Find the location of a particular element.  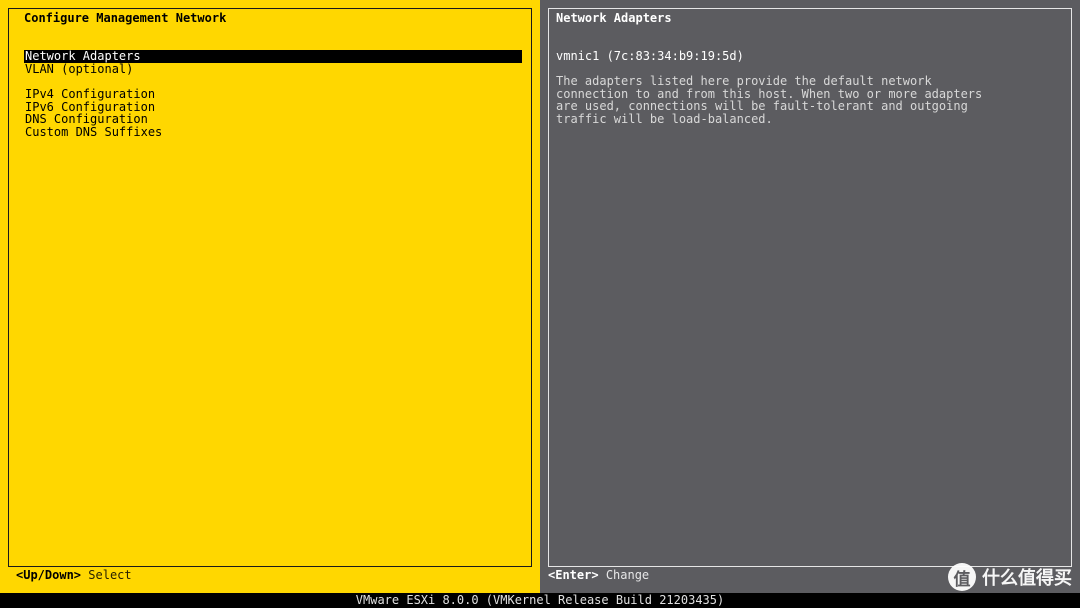

left-panel-title: Configure Management Network is located at coordinates (125, 18).